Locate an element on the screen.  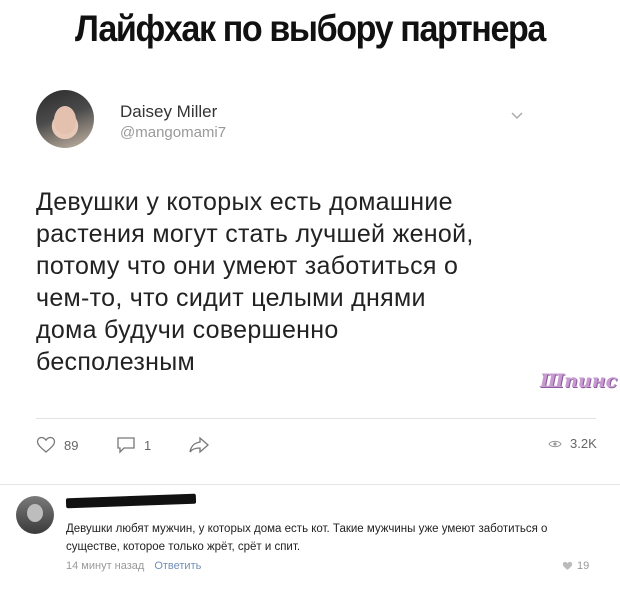
reply-link: Ответить is located at coordinates (177, 566).